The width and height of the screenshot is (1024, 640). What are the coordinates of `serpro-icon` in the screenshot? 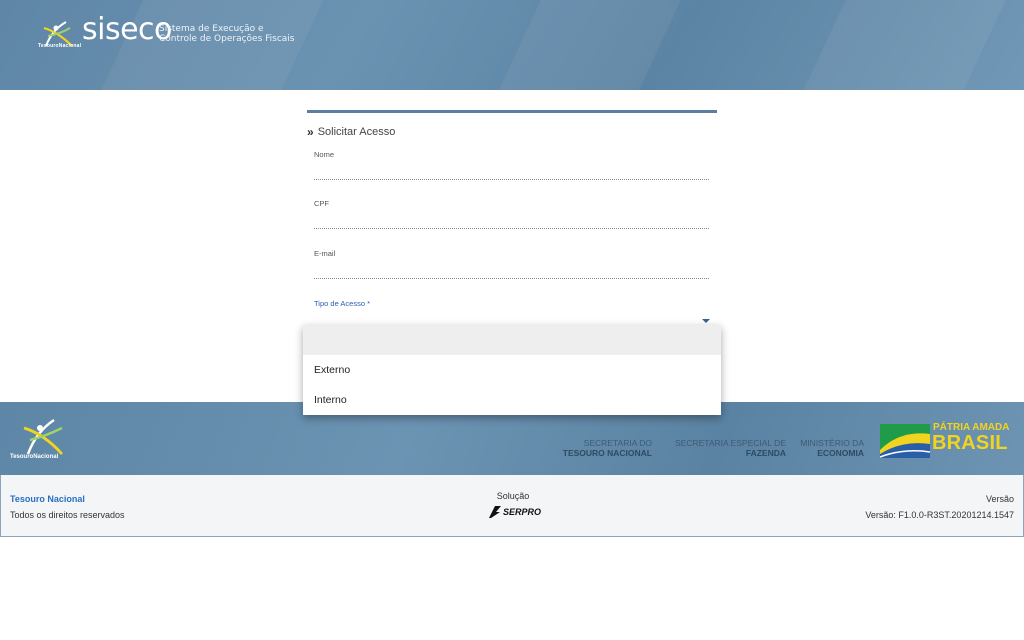 It's located at (495, 512).